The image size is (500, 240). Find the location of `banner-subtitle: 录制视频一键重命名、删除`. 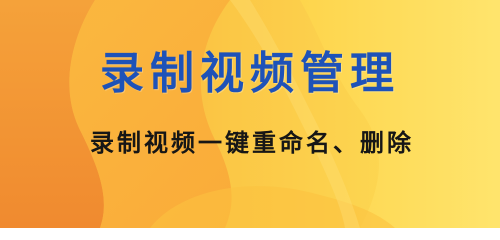

banner-subtitle: 录制视频一键重命名、删除 is located at coordinates (252, 143).